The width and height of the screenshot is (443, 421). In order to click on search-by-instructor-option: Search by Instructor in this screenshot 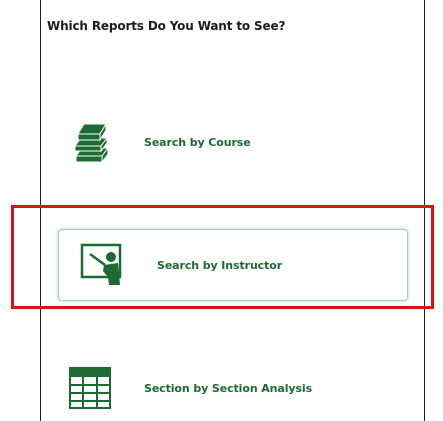, I will do `click(233, 265)`.